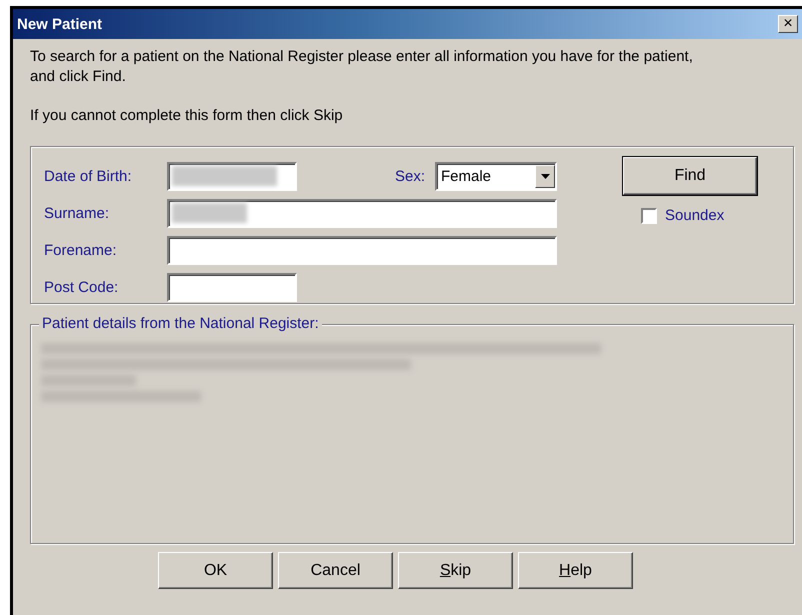 The width and height of the screenshot is (802, 615). Describe the element at coordinates (59, 24) in the screenshot. I see `window-title: New Patient` at that location.